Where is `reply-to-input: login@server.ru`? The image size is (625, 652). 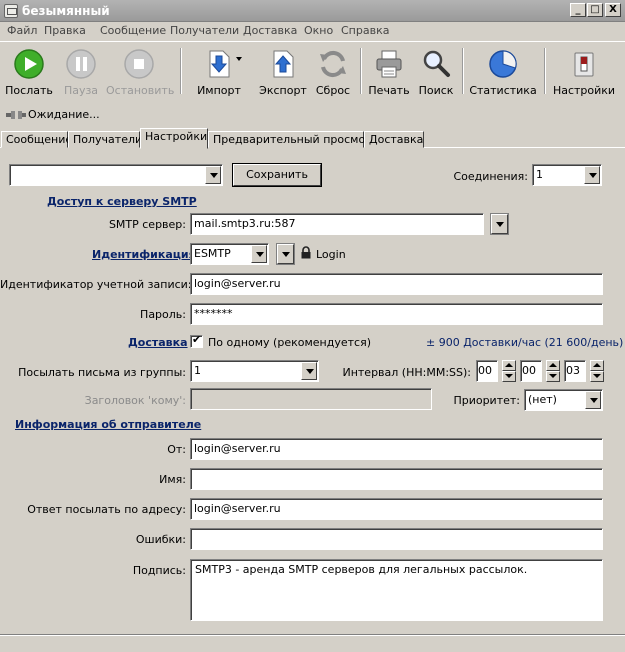
reply-to-input: login@server.ru is located at coordinates (396, 509).